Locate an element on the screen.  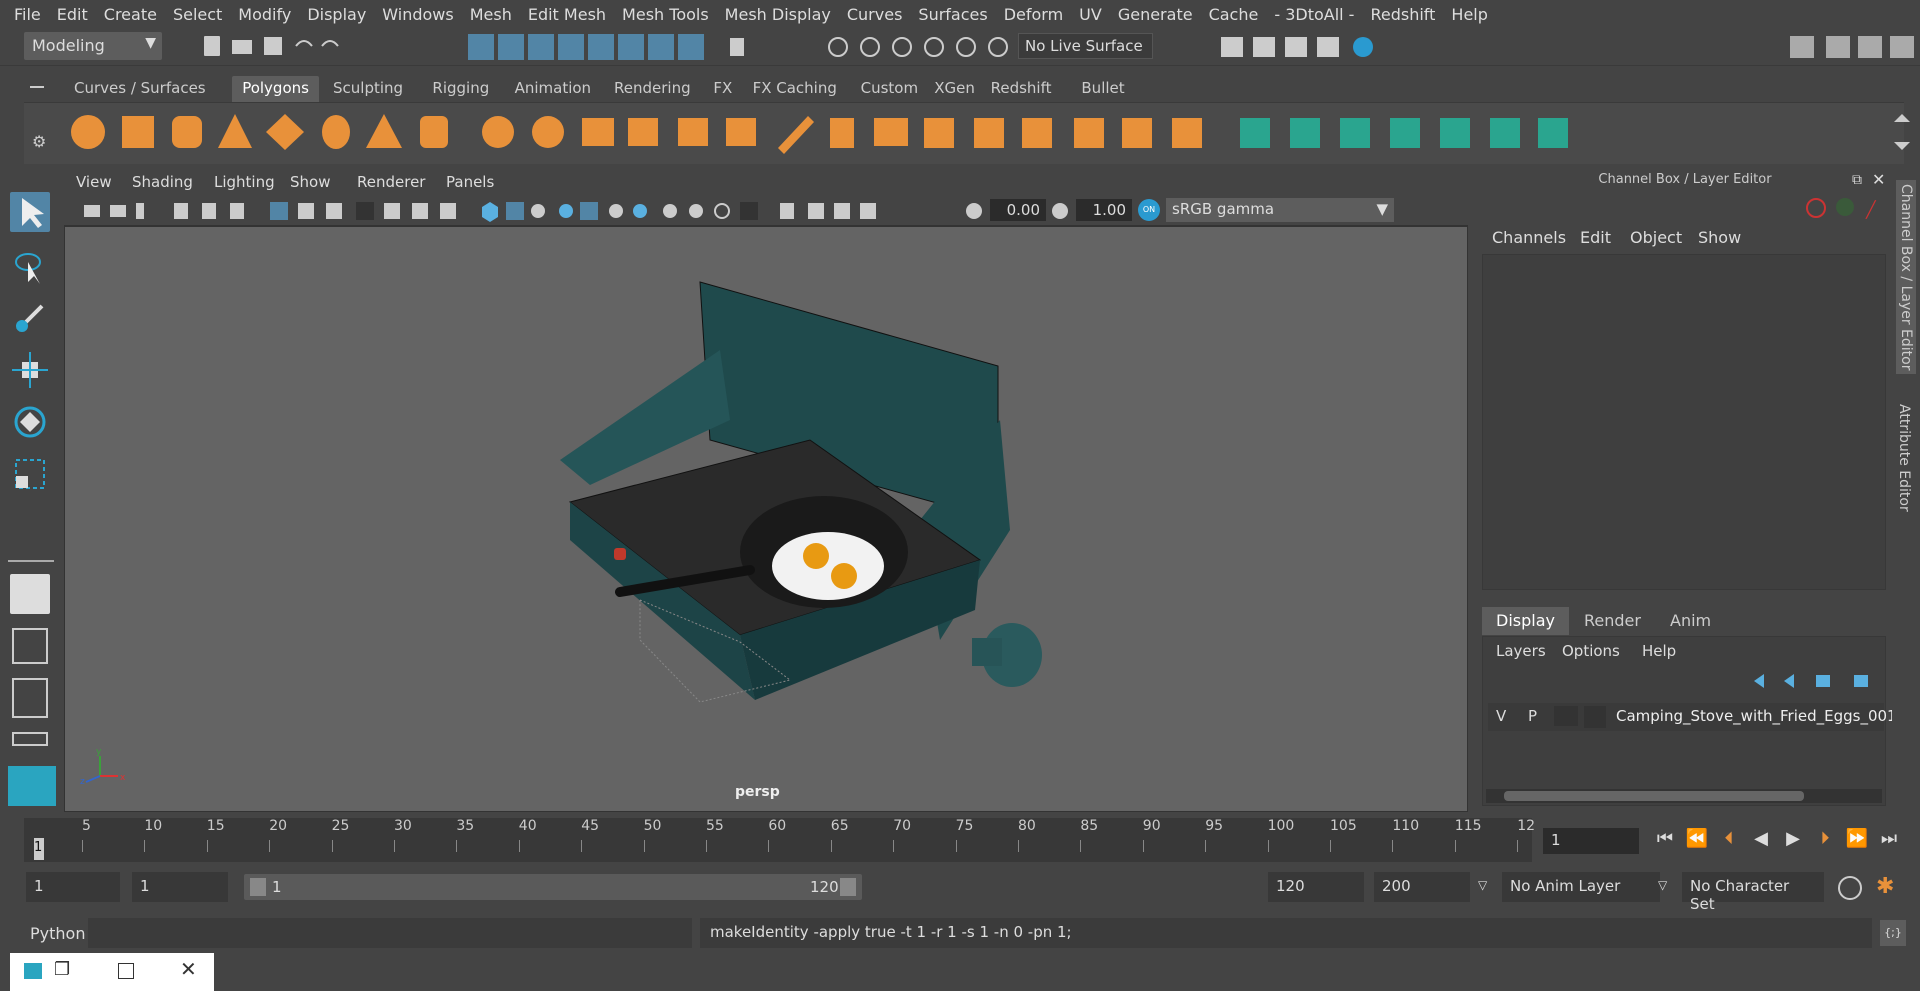
shelf-tab-animation: Animation is located at coordinates (553, 89).